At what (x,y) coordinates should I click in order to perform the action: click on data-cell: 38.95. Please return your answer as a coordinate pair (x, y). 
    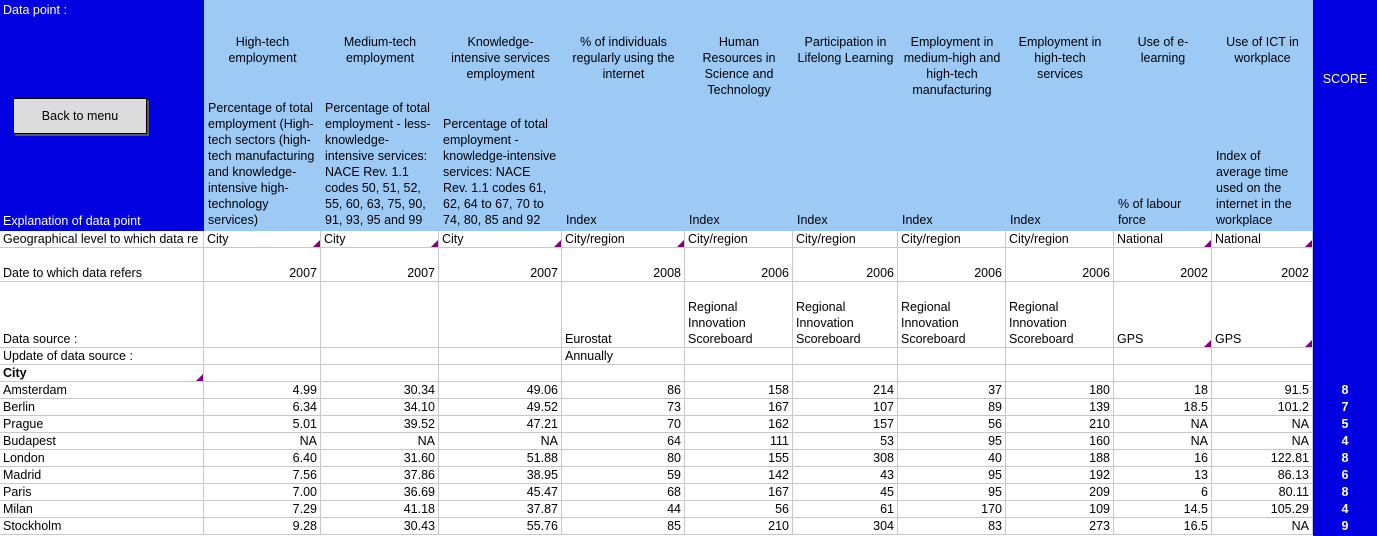
    Looking at the image, I should click on (500, 475).